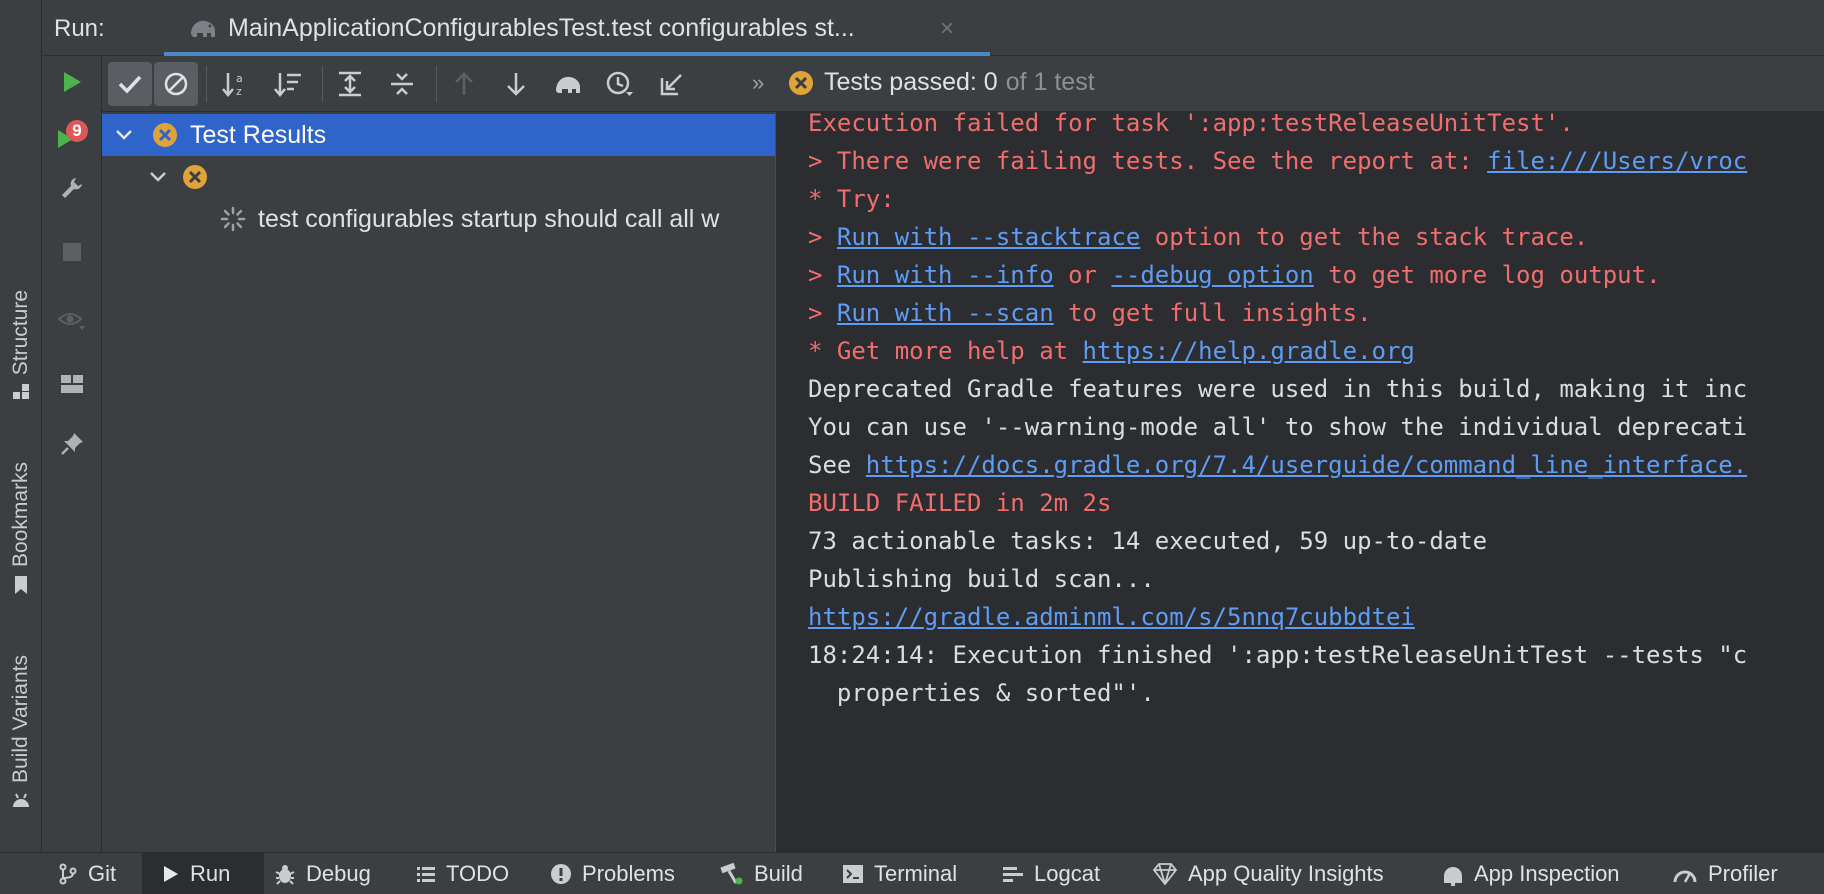  What do you see at coordinates (258, 134) in the screenshot?
I see `tree-root-label: Test Results` at bounding box center [258, 134].